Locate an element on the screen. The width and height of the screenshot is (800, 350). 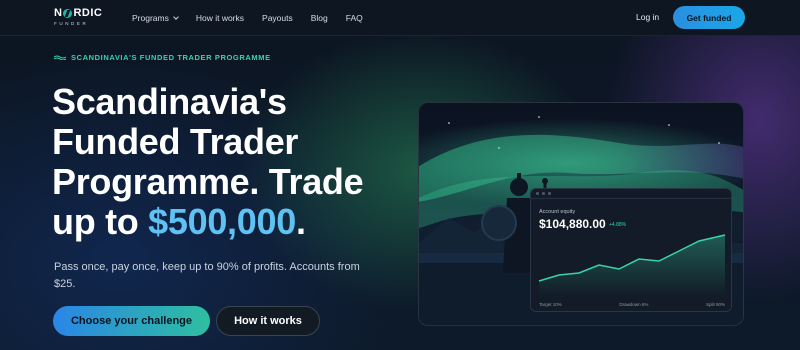
split-stat: Split 90% is located at coordinates (715, 304).